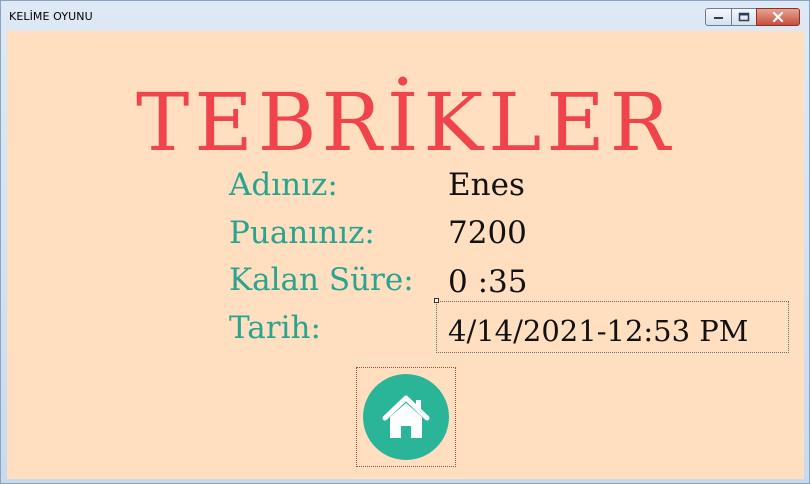 This screenshot has height=484, width=810. Describe the element at coordinates (486, 185) in the screenshot. I see `name-value: Enes` at that location.